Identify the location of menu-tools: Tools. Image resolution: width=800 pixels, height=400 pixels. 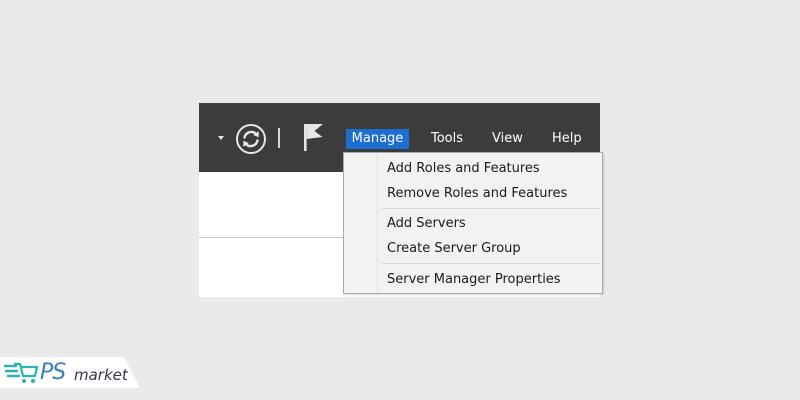
(447, 139).